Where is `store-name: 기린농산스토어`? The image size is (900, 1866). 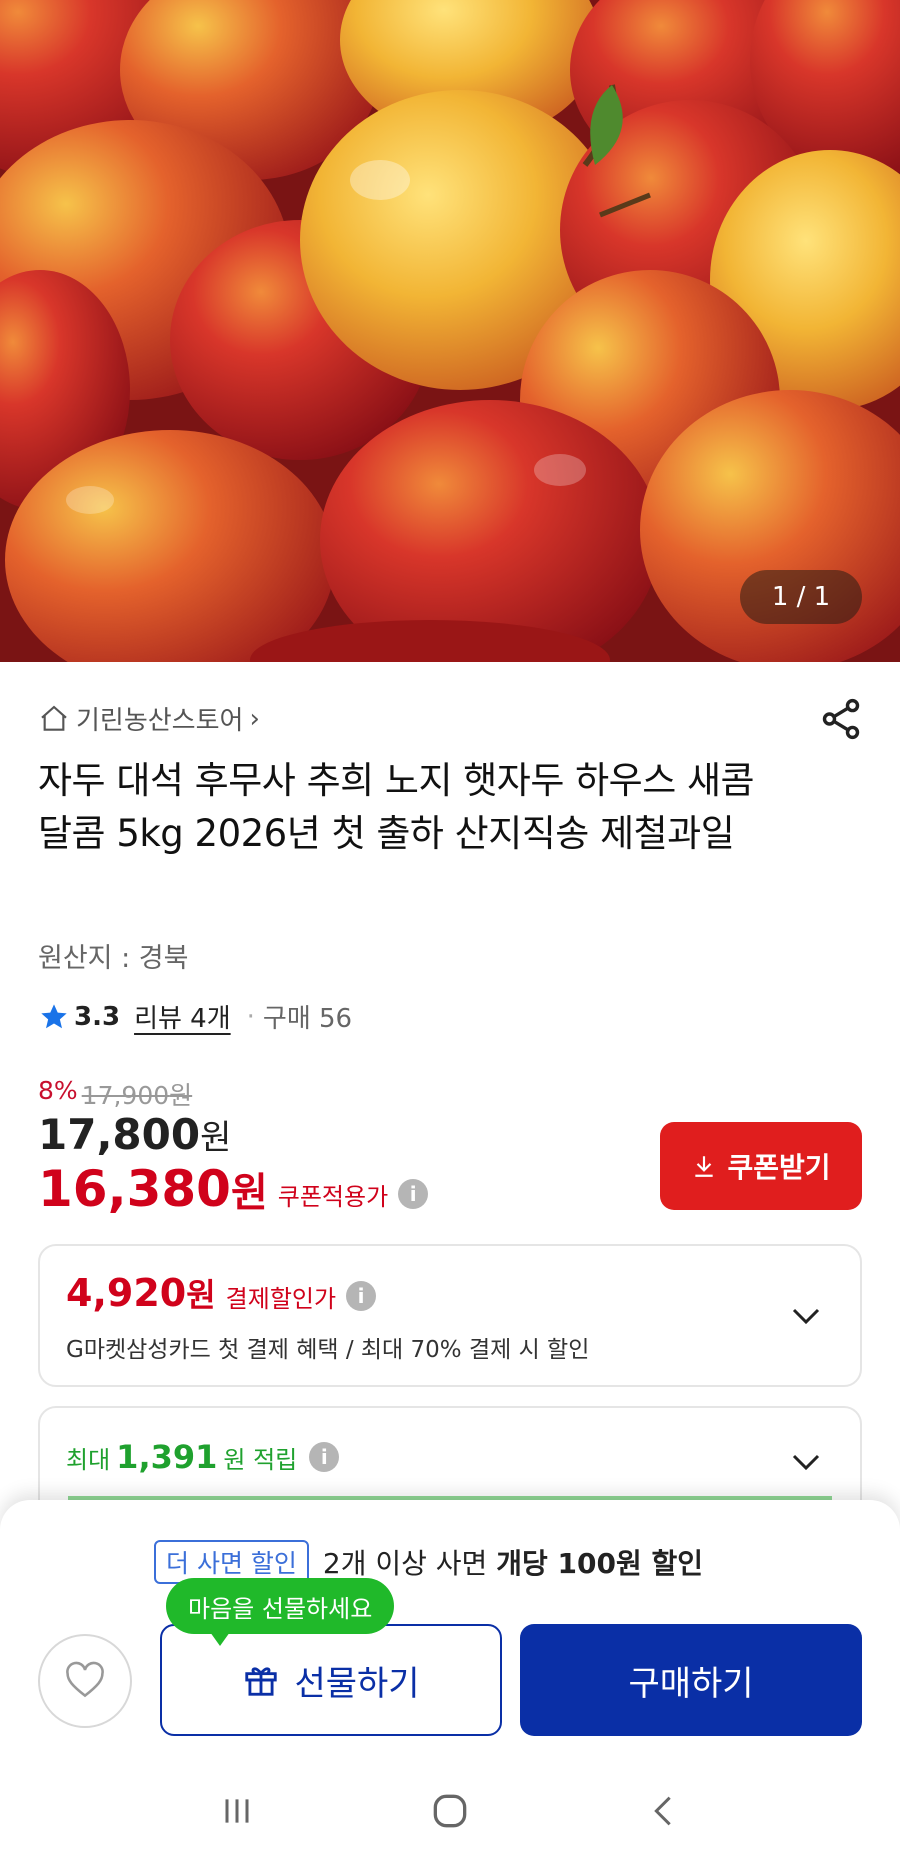
store-name: 기린농산스토어 is located at coordinates (160, 721).